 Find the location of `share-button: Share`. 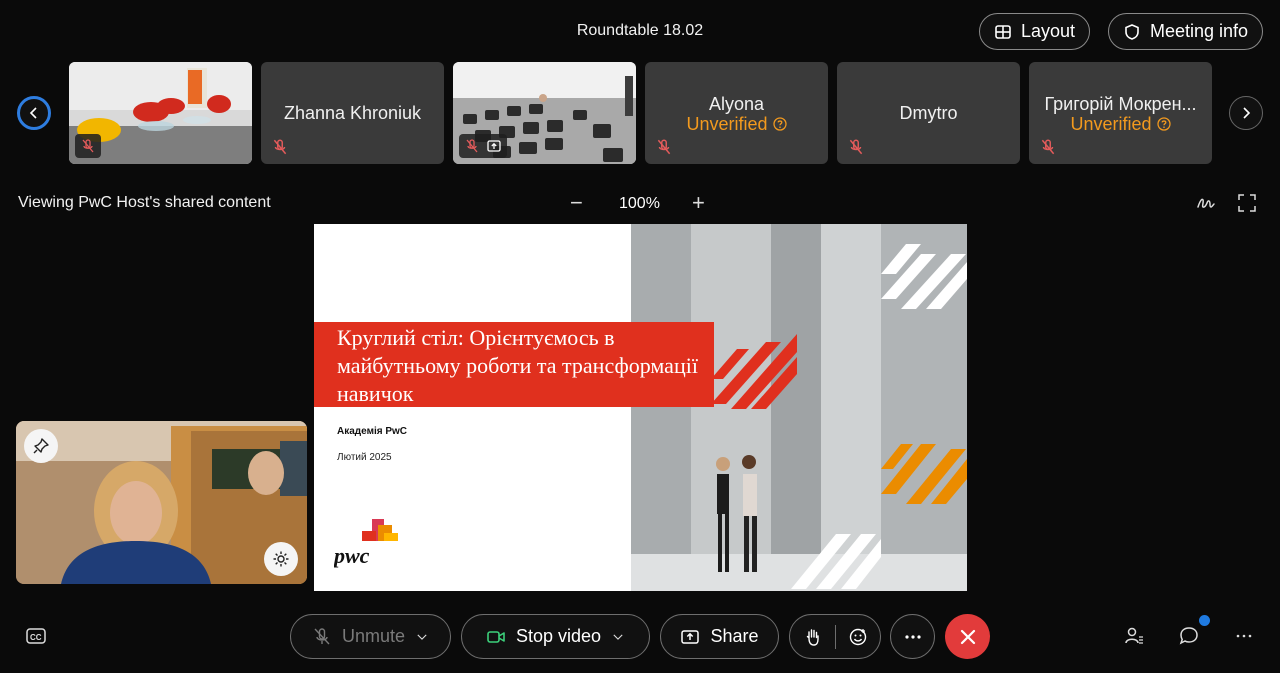

share-button: Share is located at coordinates (719, 636).